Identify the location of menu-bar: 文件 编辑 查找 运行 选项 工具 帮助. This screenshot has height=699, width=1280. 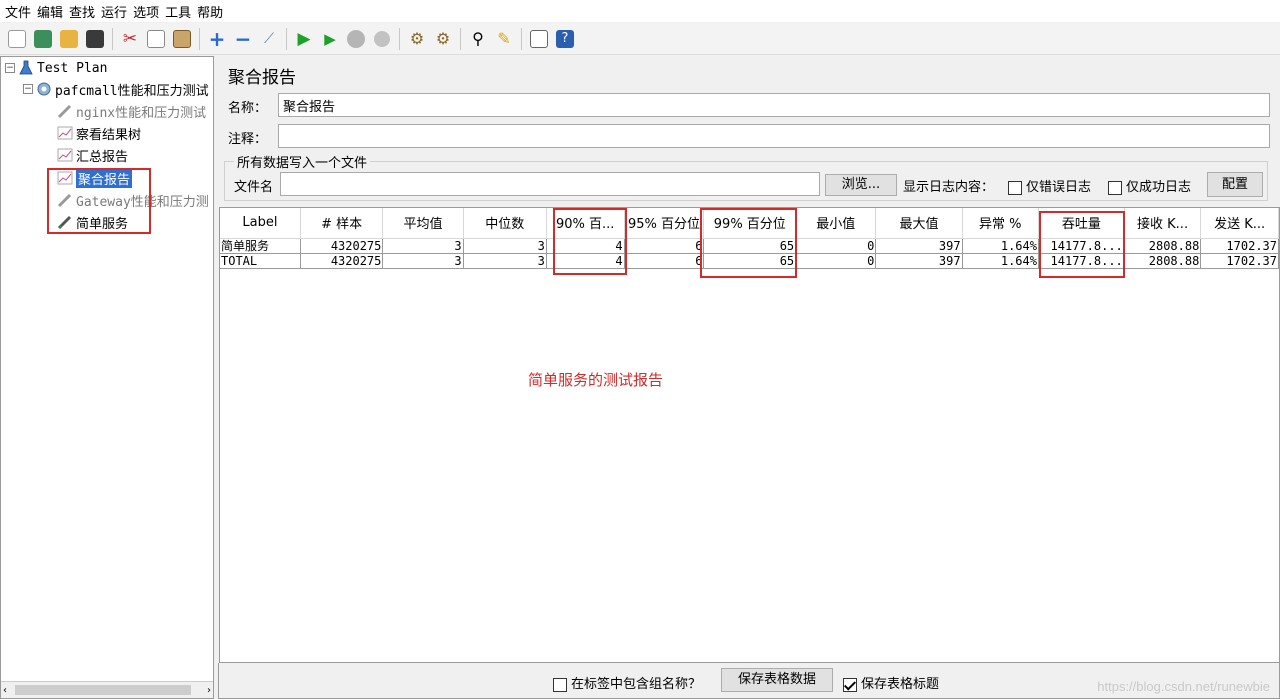
(640, 11).